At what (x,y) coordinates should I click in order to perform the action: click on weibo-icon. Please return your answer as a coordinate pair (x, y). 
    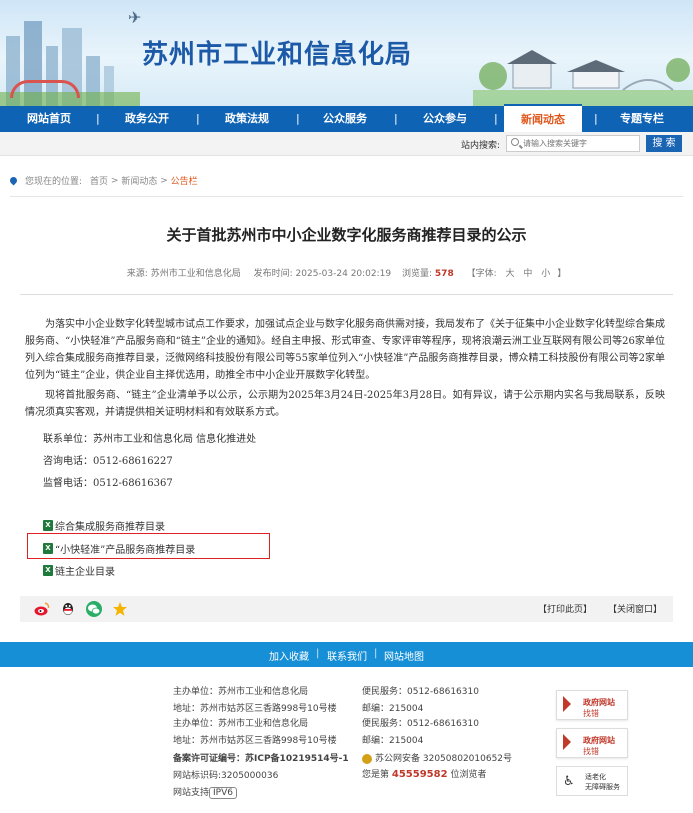
    Looking at the image, I should click on (42, 609).